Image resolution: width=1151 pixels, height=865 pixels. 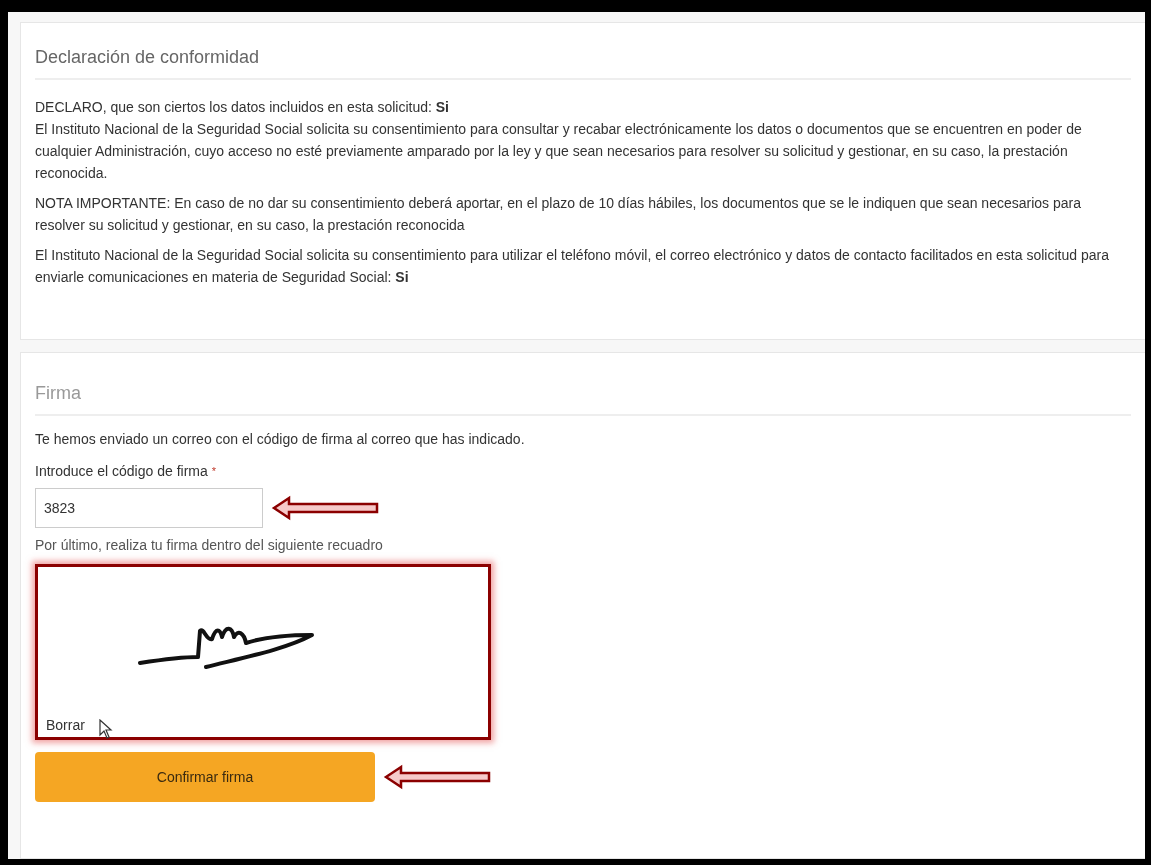 What do you see at coordinates (148, 57) in the screenshot?
I see `section-title: Declaración de conformidad` at bounding box center [148, 57].